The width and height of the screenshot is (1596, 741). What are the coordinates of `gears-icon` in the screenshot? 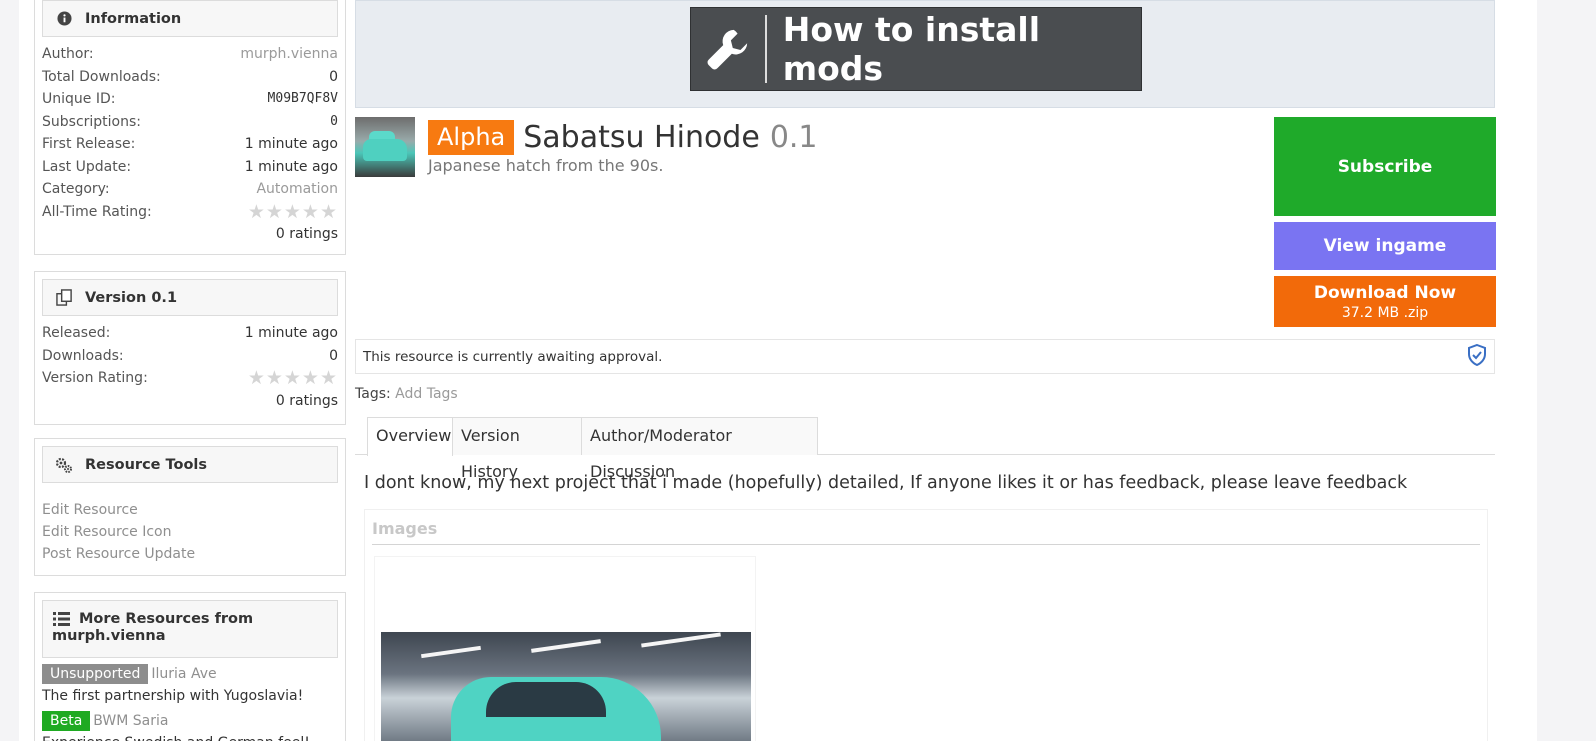 It's located at (64, 465).